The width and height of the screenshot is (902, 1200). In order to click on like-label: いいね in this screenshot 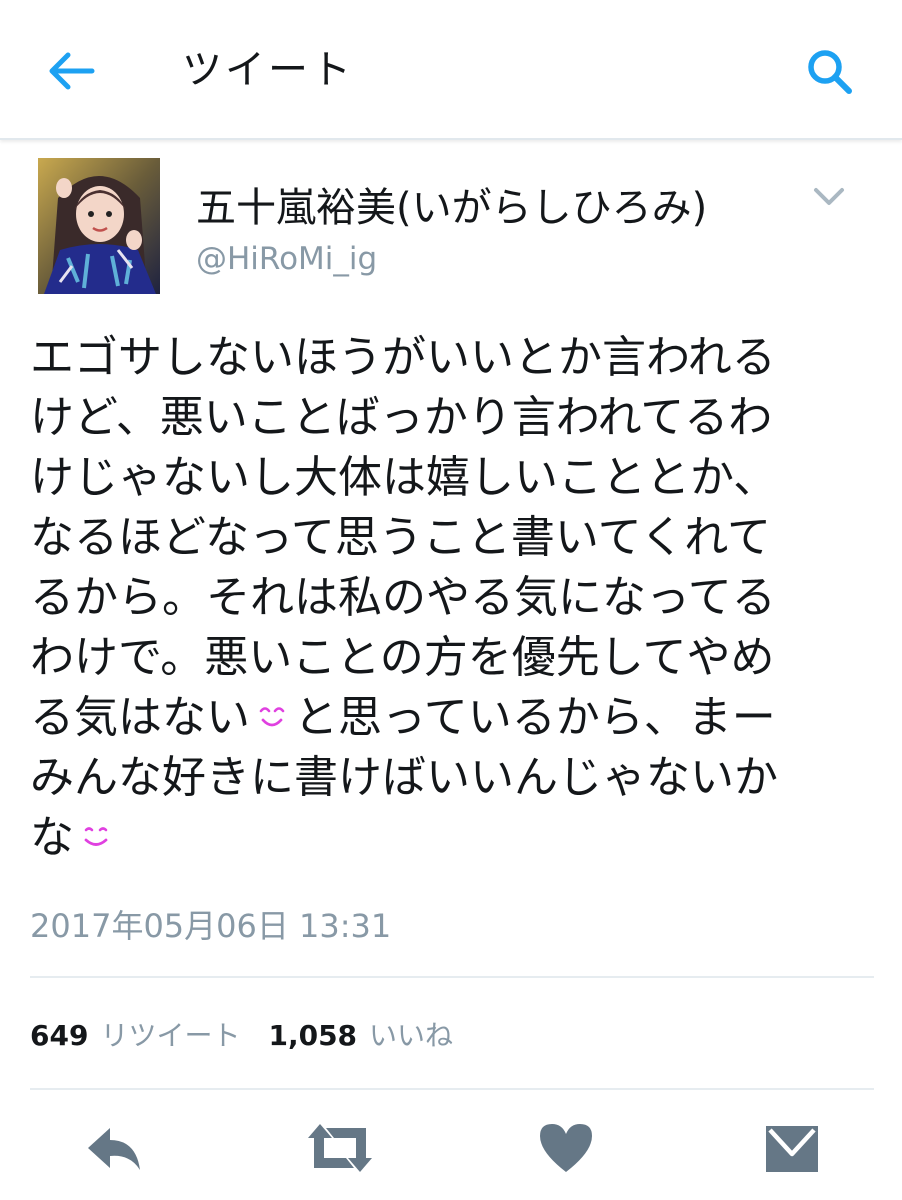, I will do `click(411, 1035)`.